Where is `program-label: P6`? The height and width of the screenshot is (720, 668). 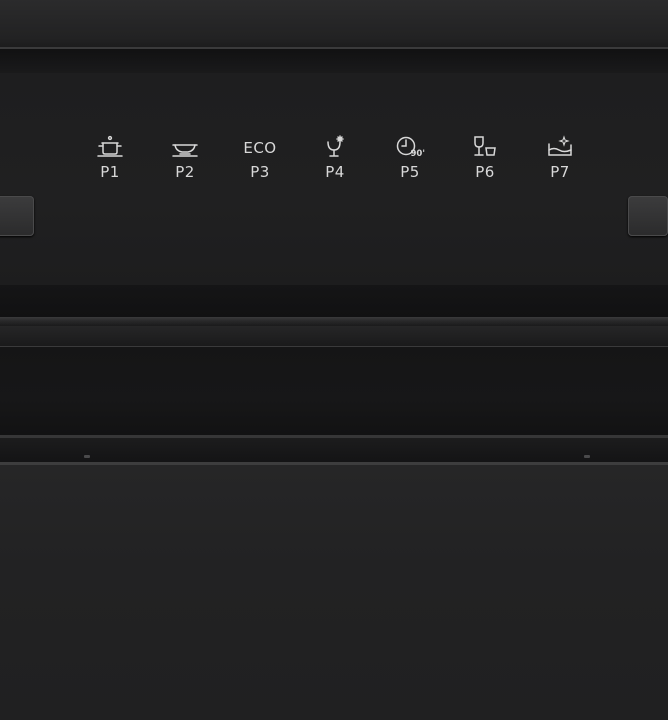
program-label: P6 is located at coordinates (485, 172).